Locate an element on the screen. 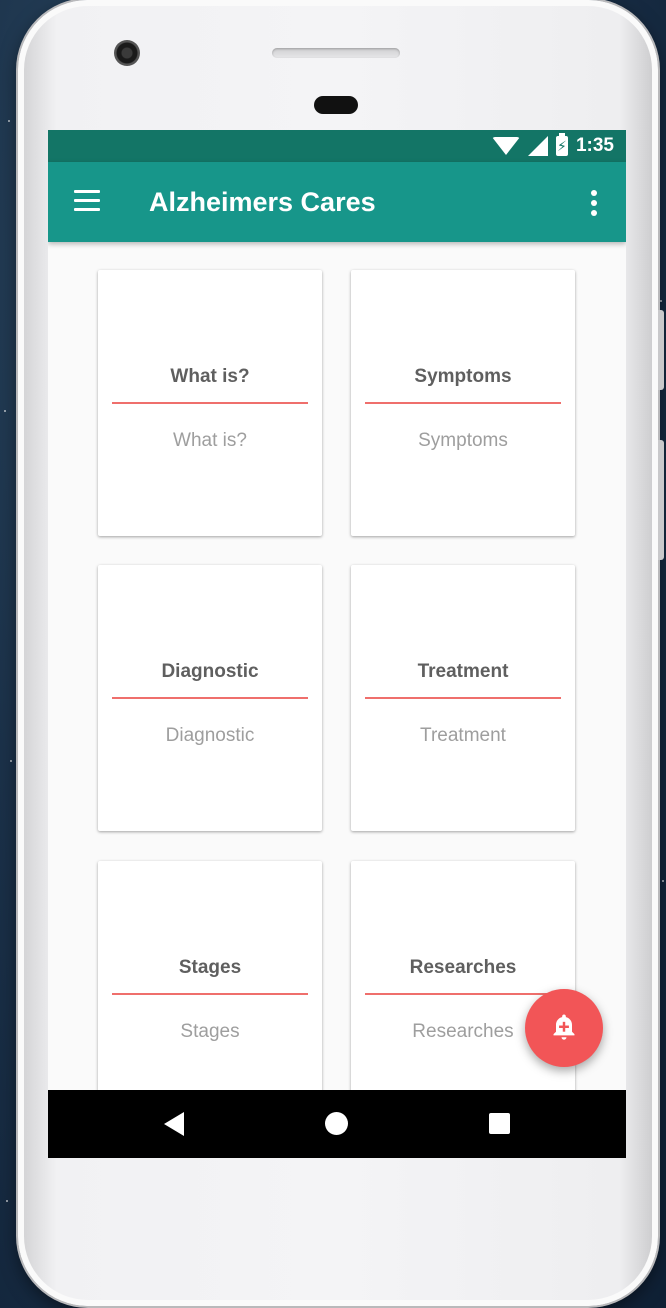  wifi-icon is located at coordinates (505, 146).